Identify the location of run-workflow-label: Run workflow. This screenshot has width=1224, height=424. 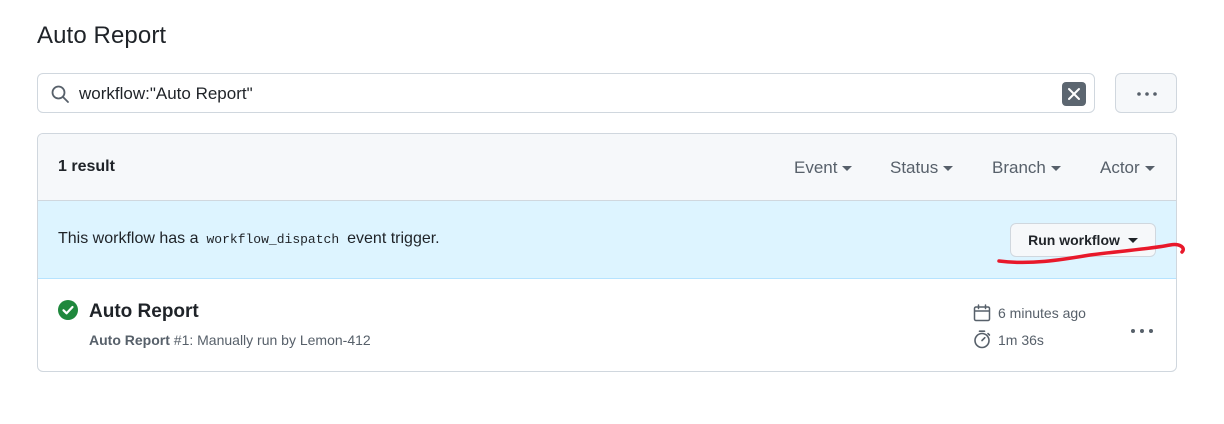
(1074, 240).